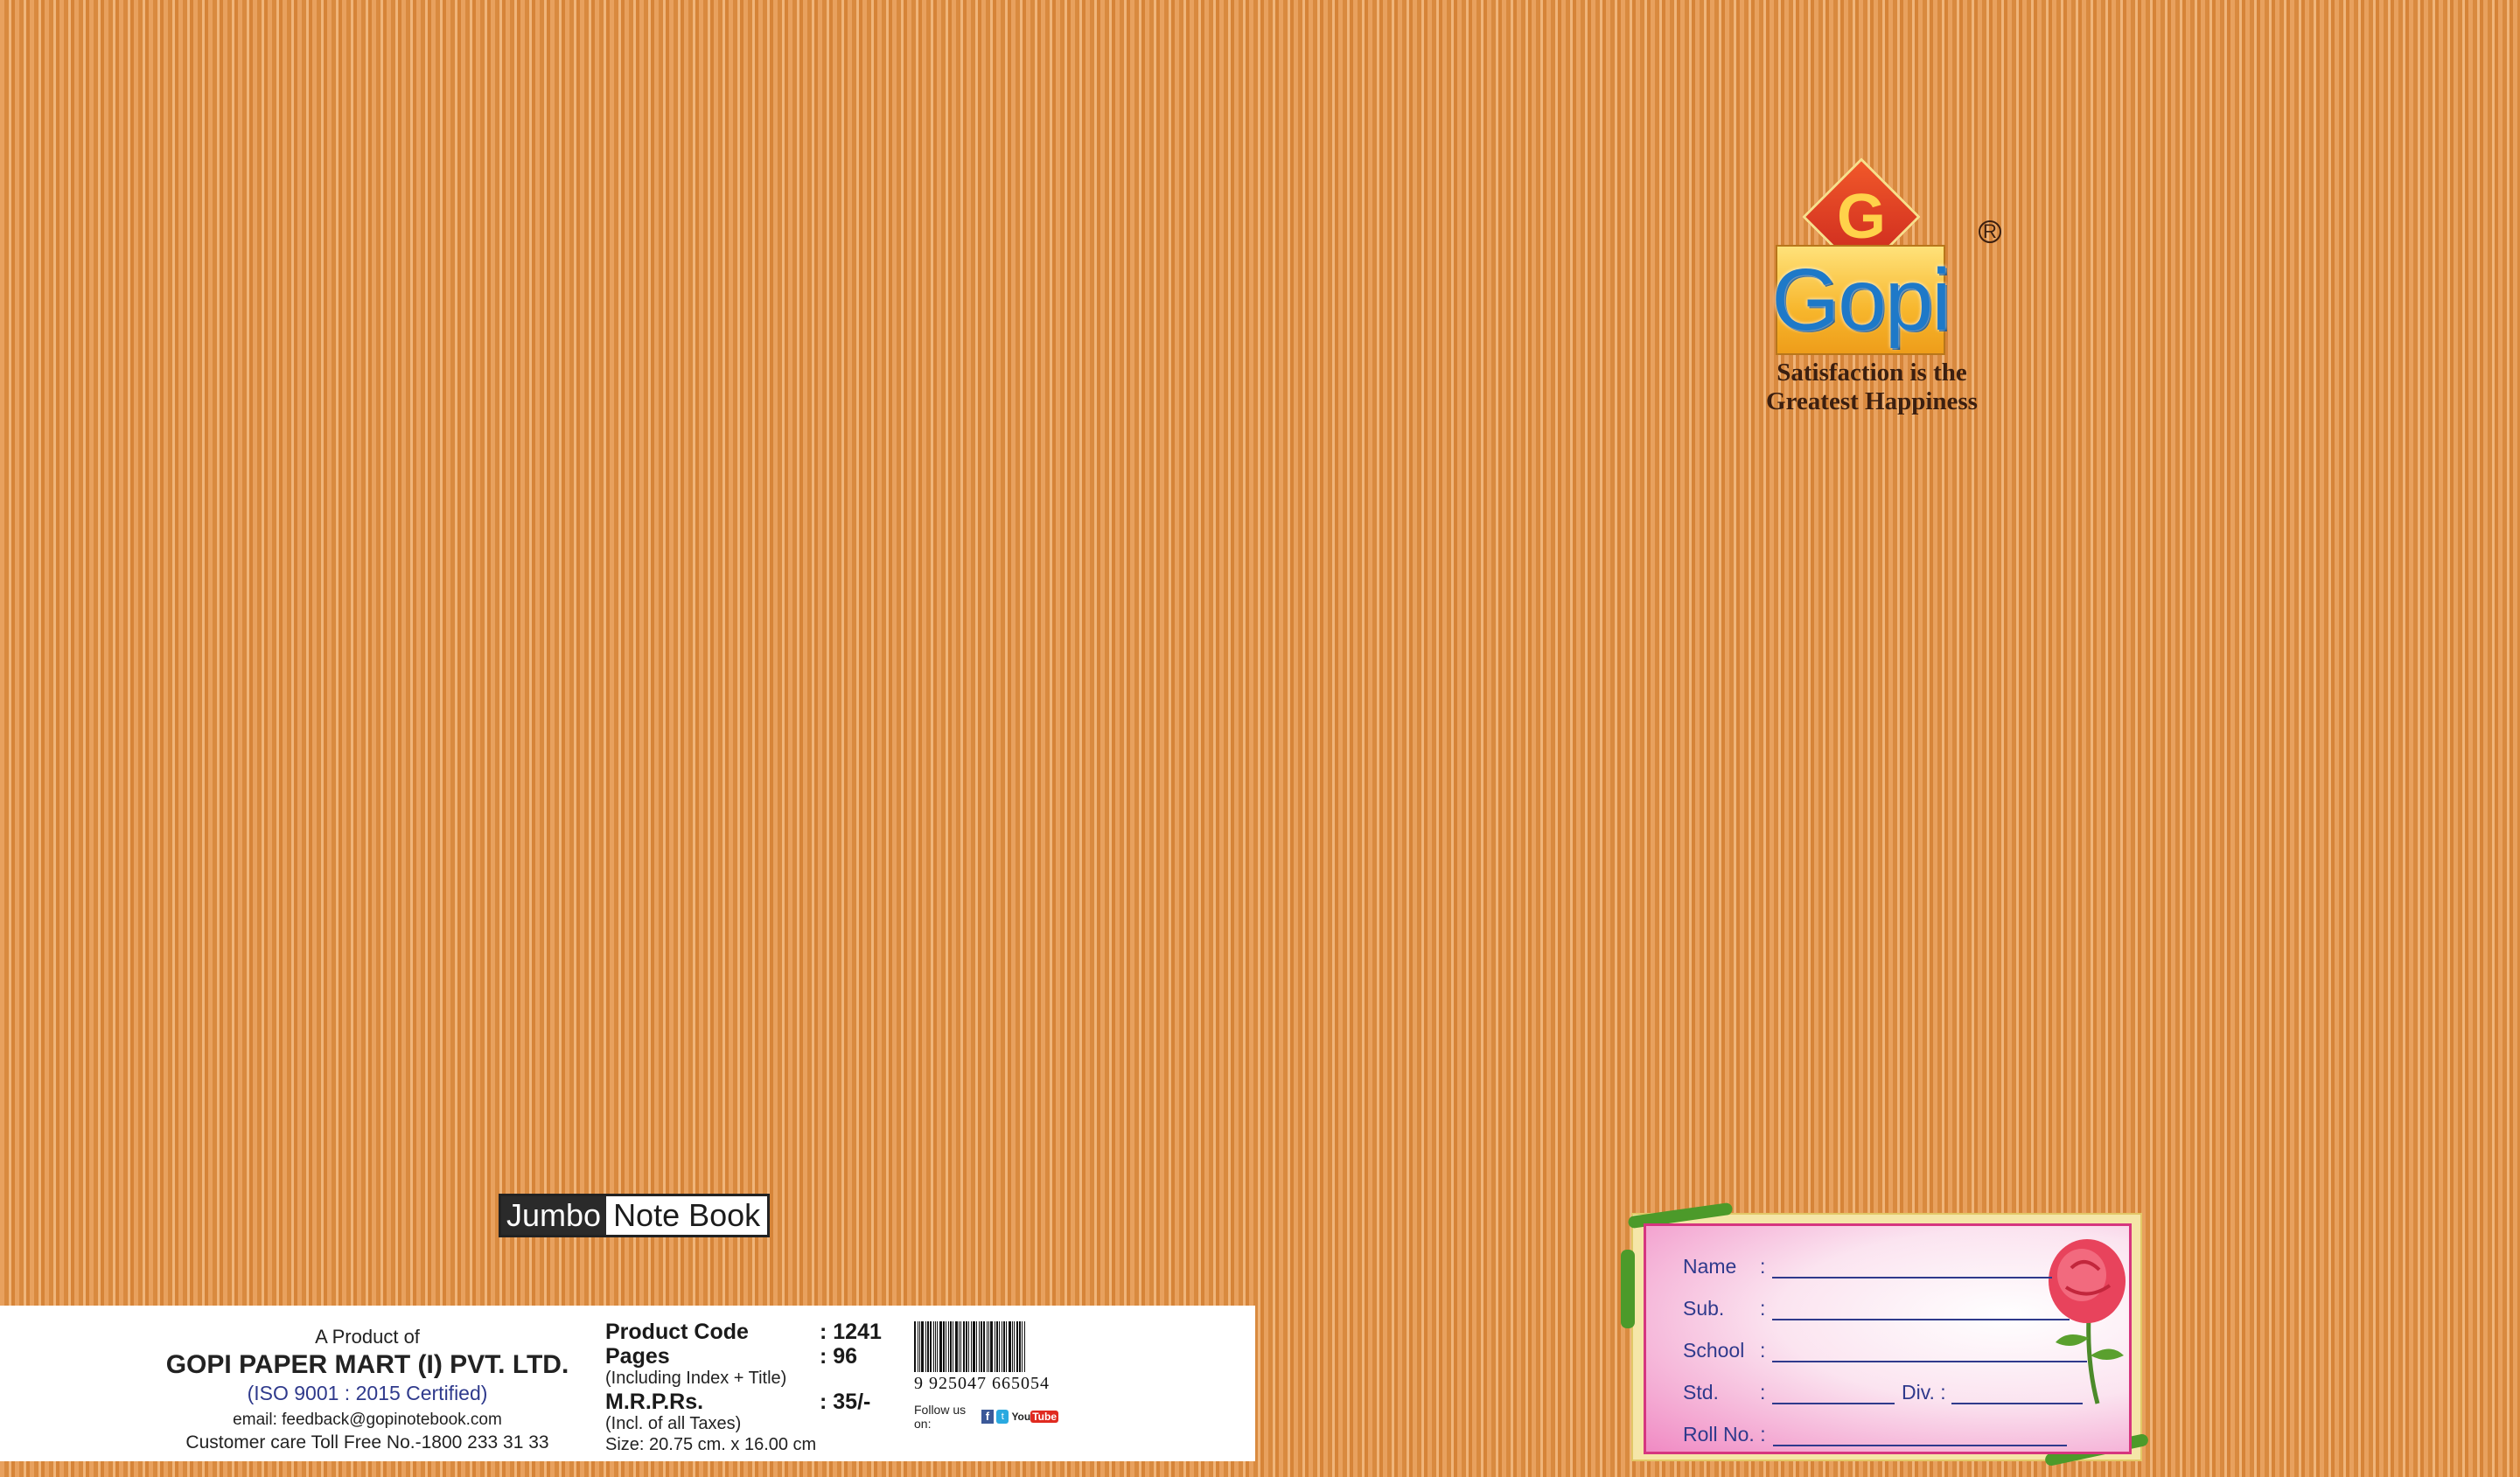 The image size is (2520, 1477). What do you see at coordinates (687, 1215) in the screenshot?
I see `product-type-part2: Note Book` at bounding box center [687, 1215].